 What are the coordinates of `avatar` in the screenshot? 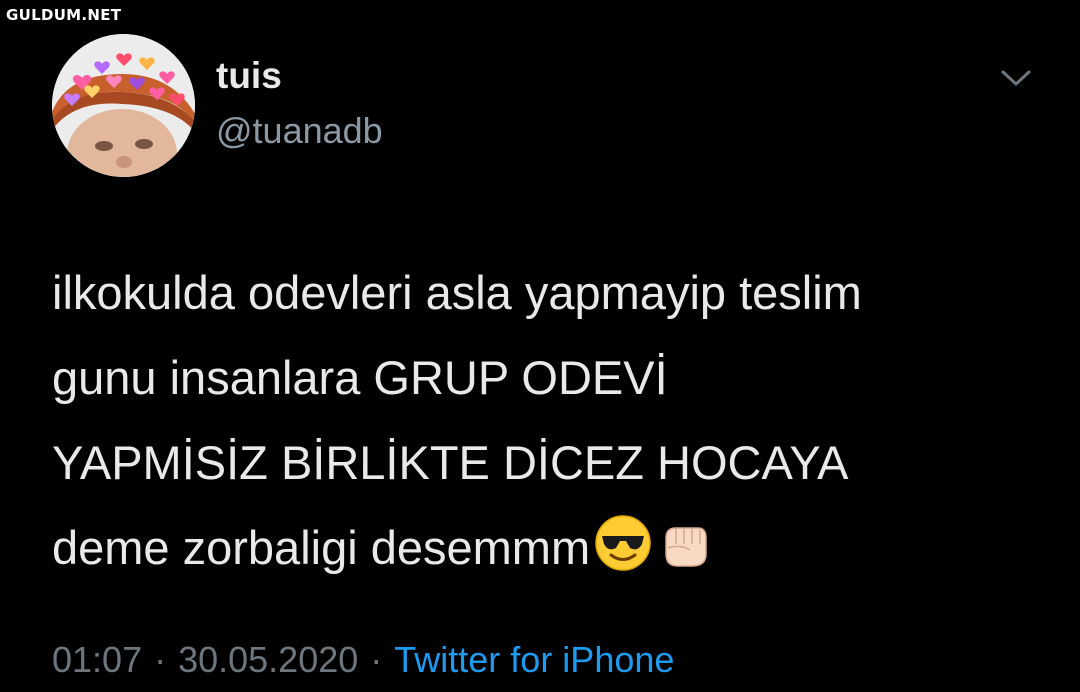 It's located at (123, 105).